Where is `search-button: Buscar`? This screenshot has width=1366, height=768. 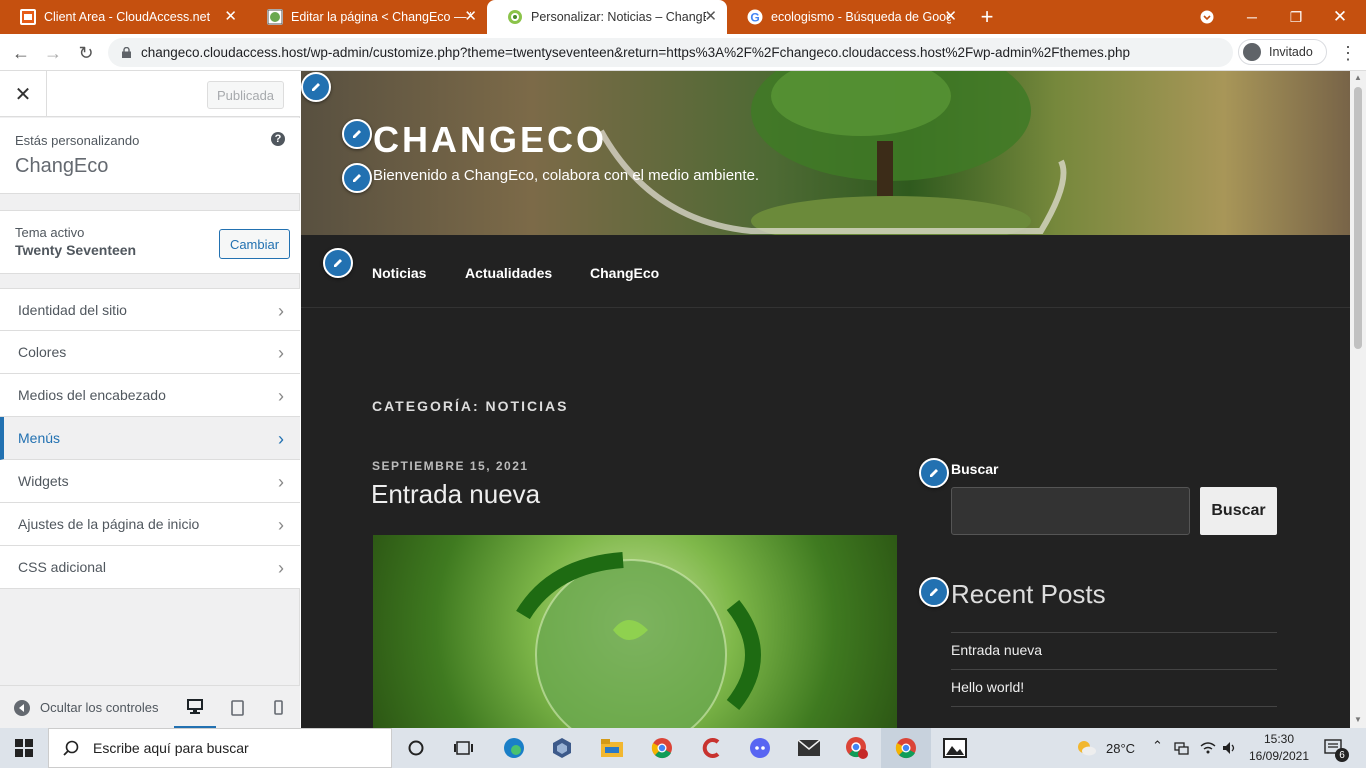
search-button: Buscar is located at coordinates (1238, 511).